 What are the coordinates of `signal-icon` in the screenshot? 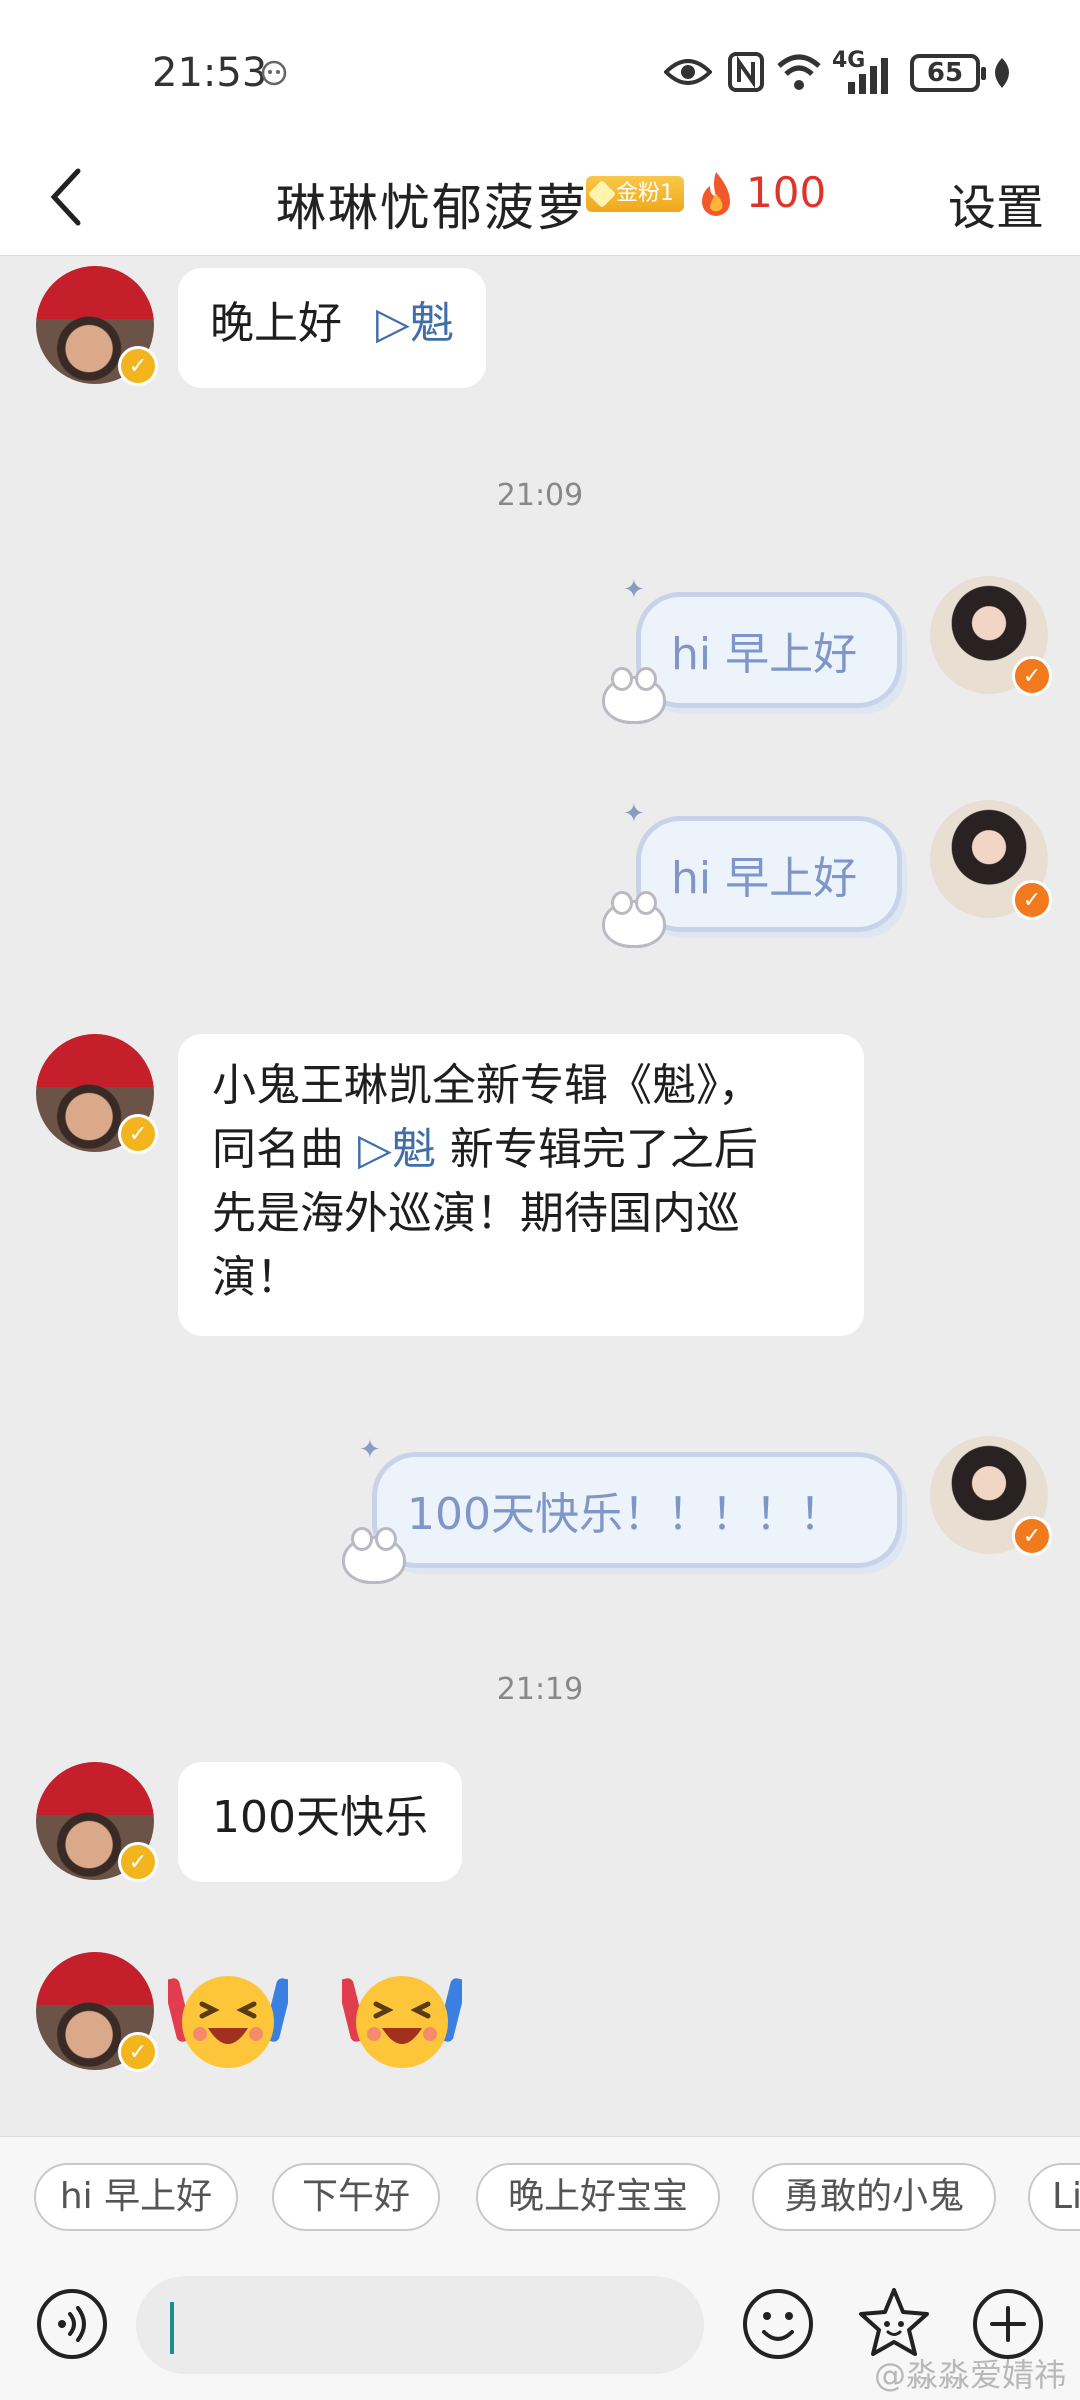 It's located at (868, 76).